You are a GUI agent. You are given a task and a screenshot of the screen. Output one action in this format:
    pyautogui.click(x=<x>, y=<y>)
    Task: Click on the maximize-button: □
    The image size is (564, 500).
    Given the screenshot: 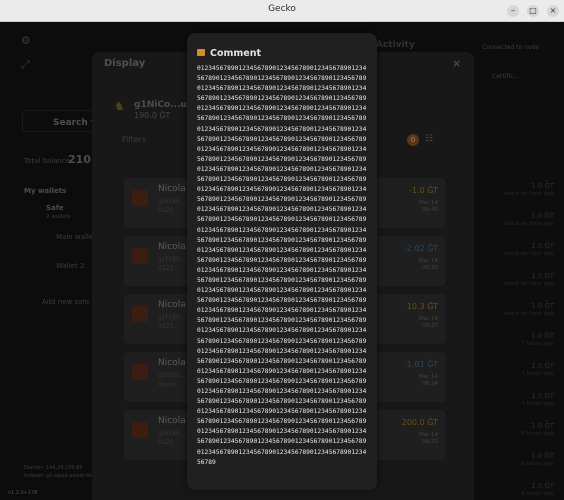 What is the action you would take?
    pyautogui.click(x=533, y=11)
    